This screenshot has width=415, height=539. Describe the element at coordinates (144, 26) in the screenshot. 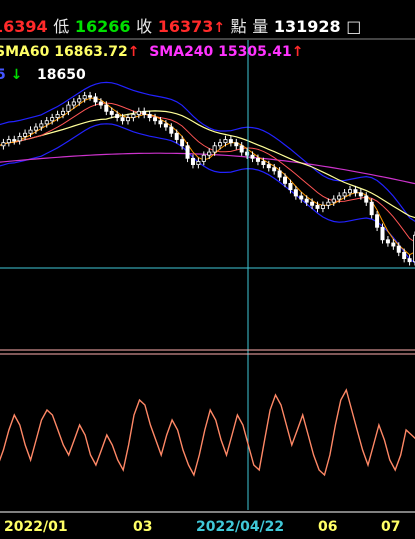

I see `close-label: 收` at that location.